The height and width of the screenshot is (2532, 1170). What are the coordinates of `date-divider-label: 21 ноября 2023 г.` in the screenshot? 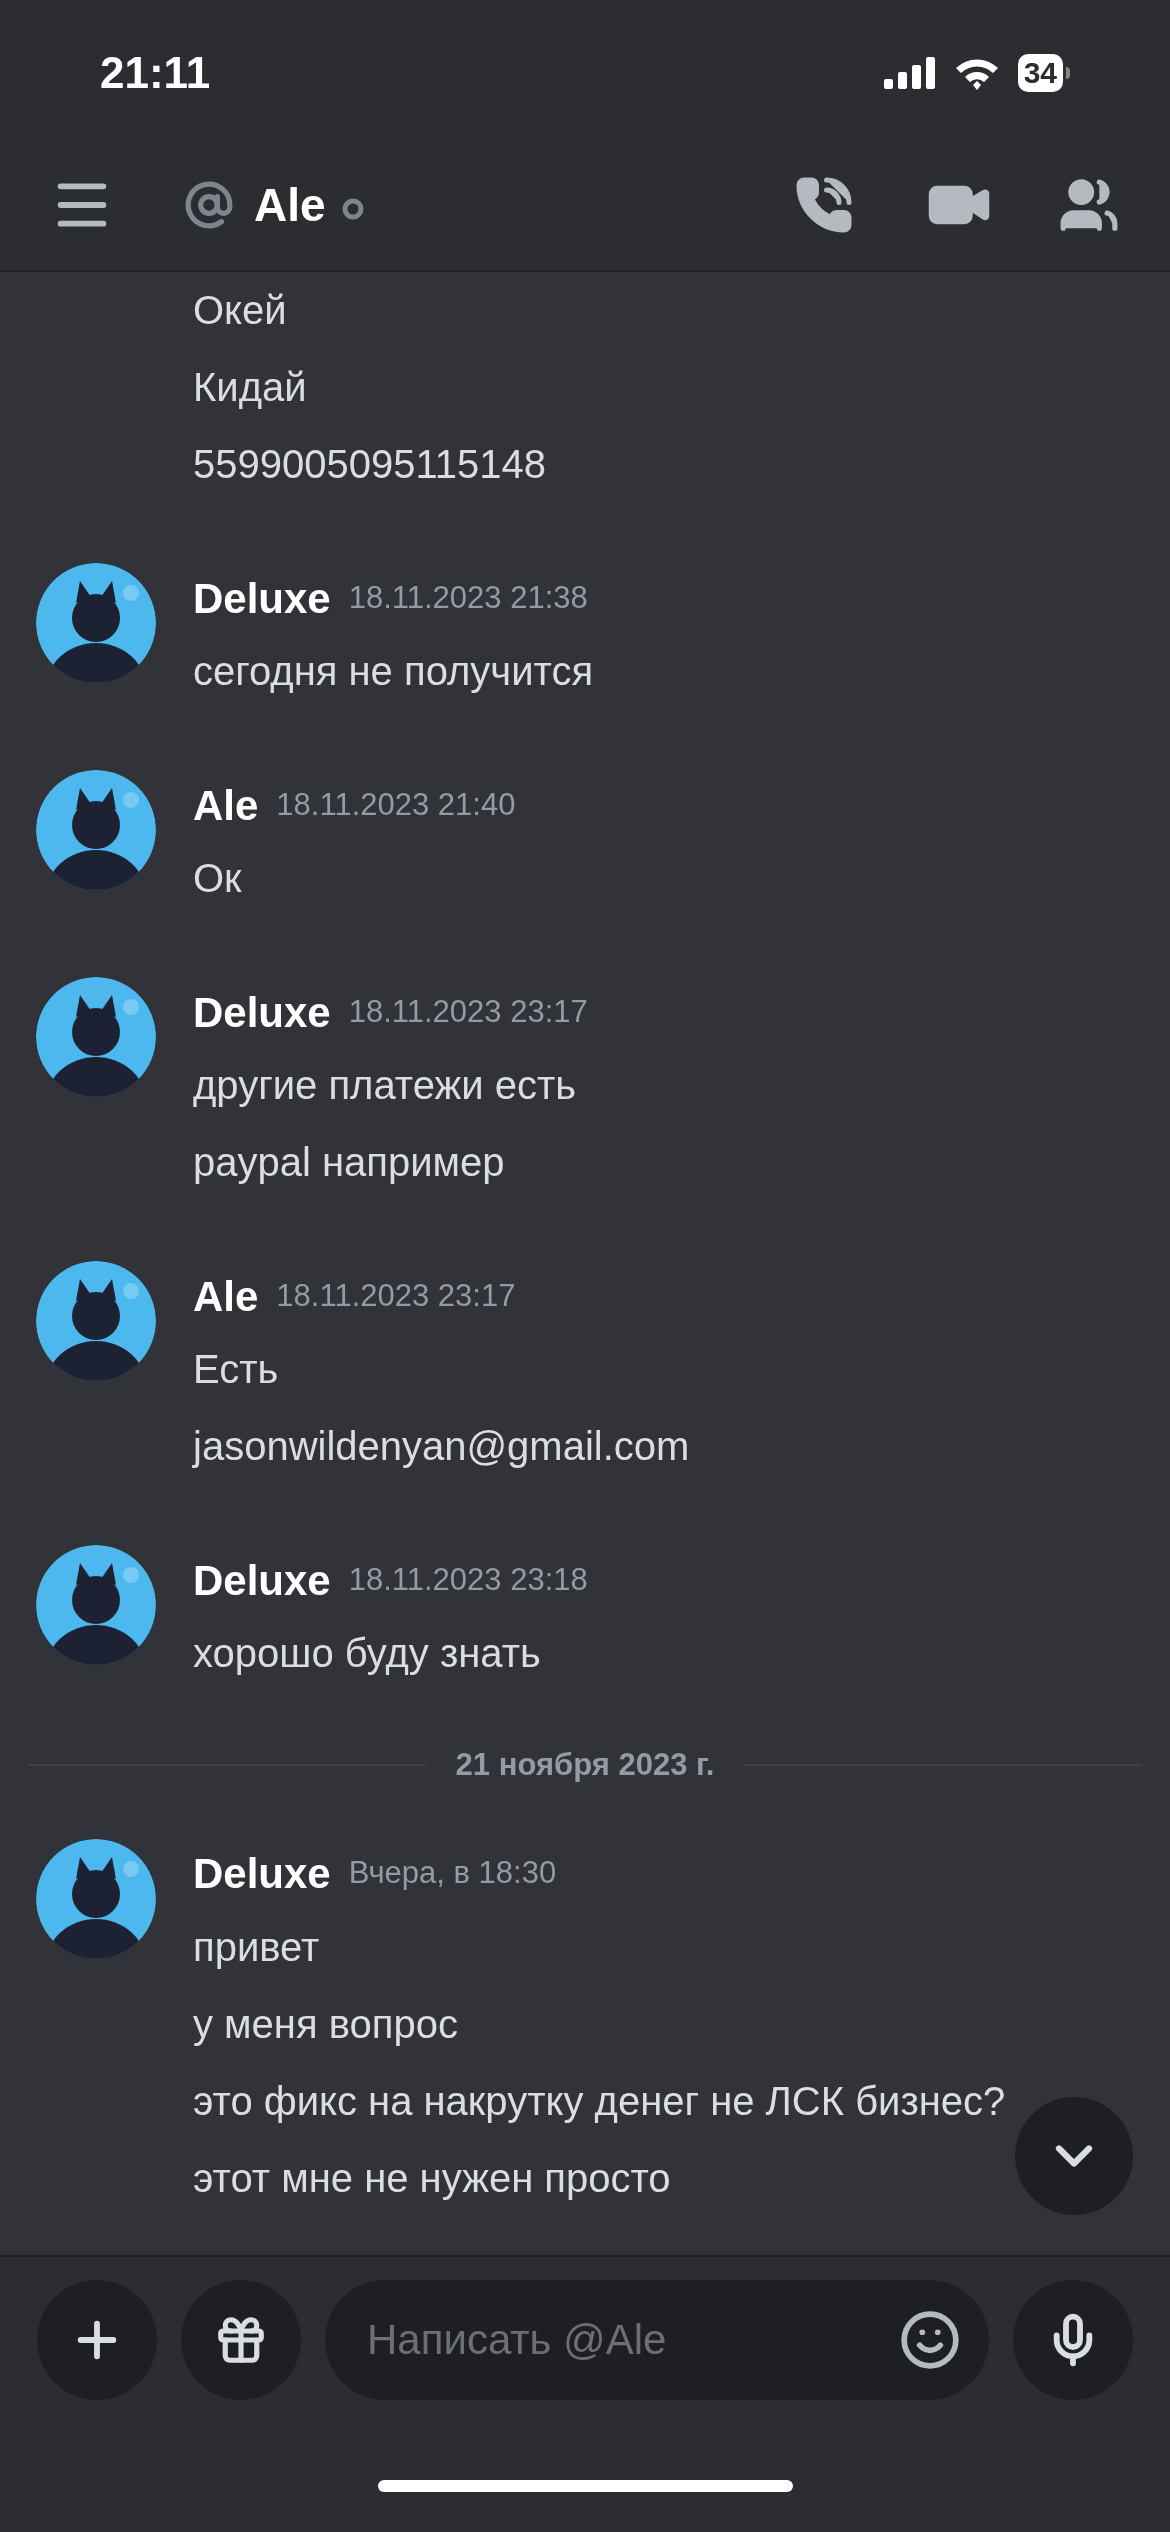 It's located at (585, 1765).